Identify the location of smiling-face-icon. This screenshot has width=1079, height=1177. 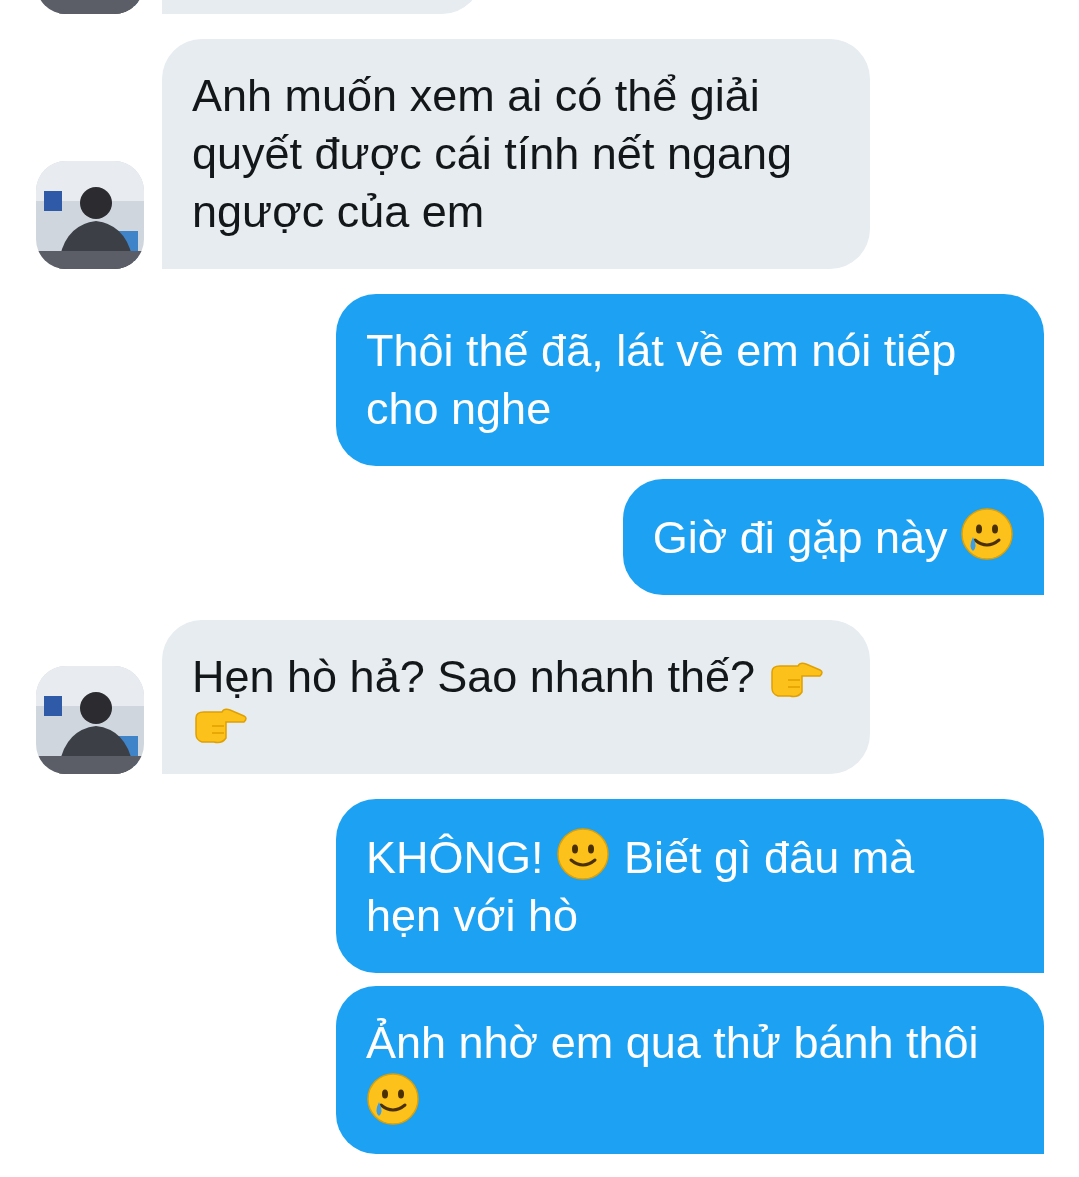
(583, 854).